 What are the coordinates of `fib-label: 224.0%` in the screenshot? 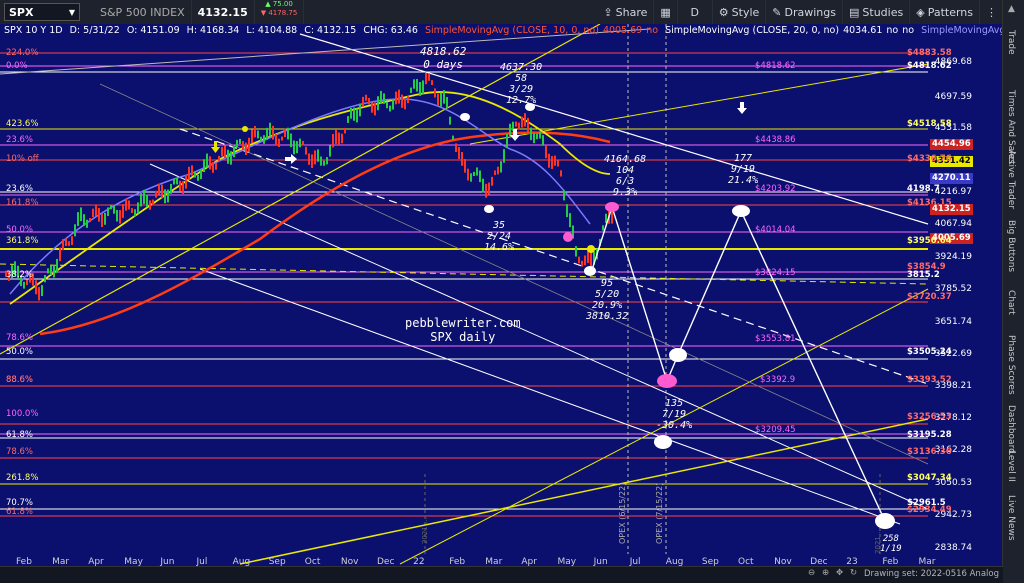 It's located at (22, 53).